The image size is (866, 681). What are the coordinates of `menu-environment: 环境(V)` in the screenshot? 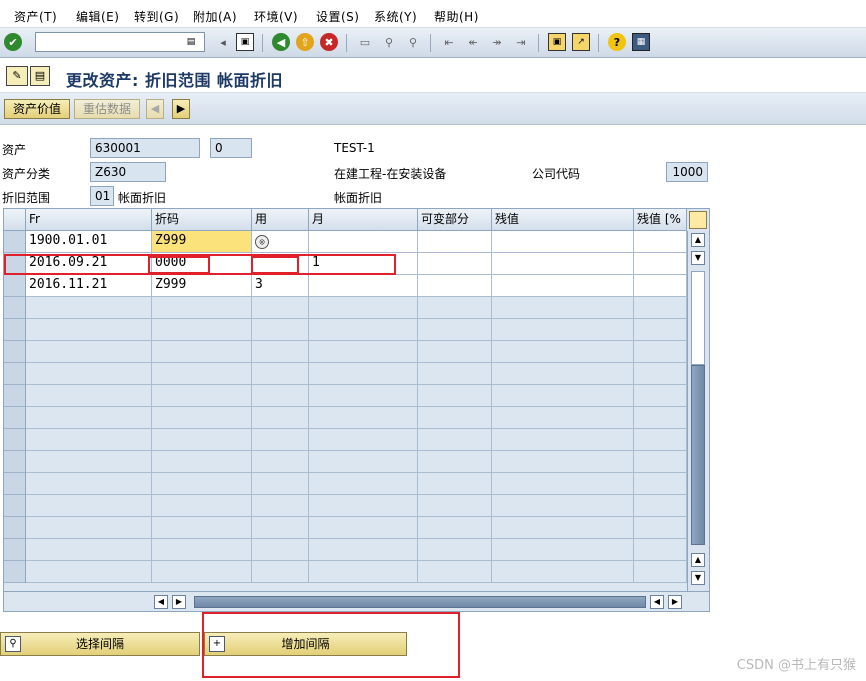 It's located at (276, 16).